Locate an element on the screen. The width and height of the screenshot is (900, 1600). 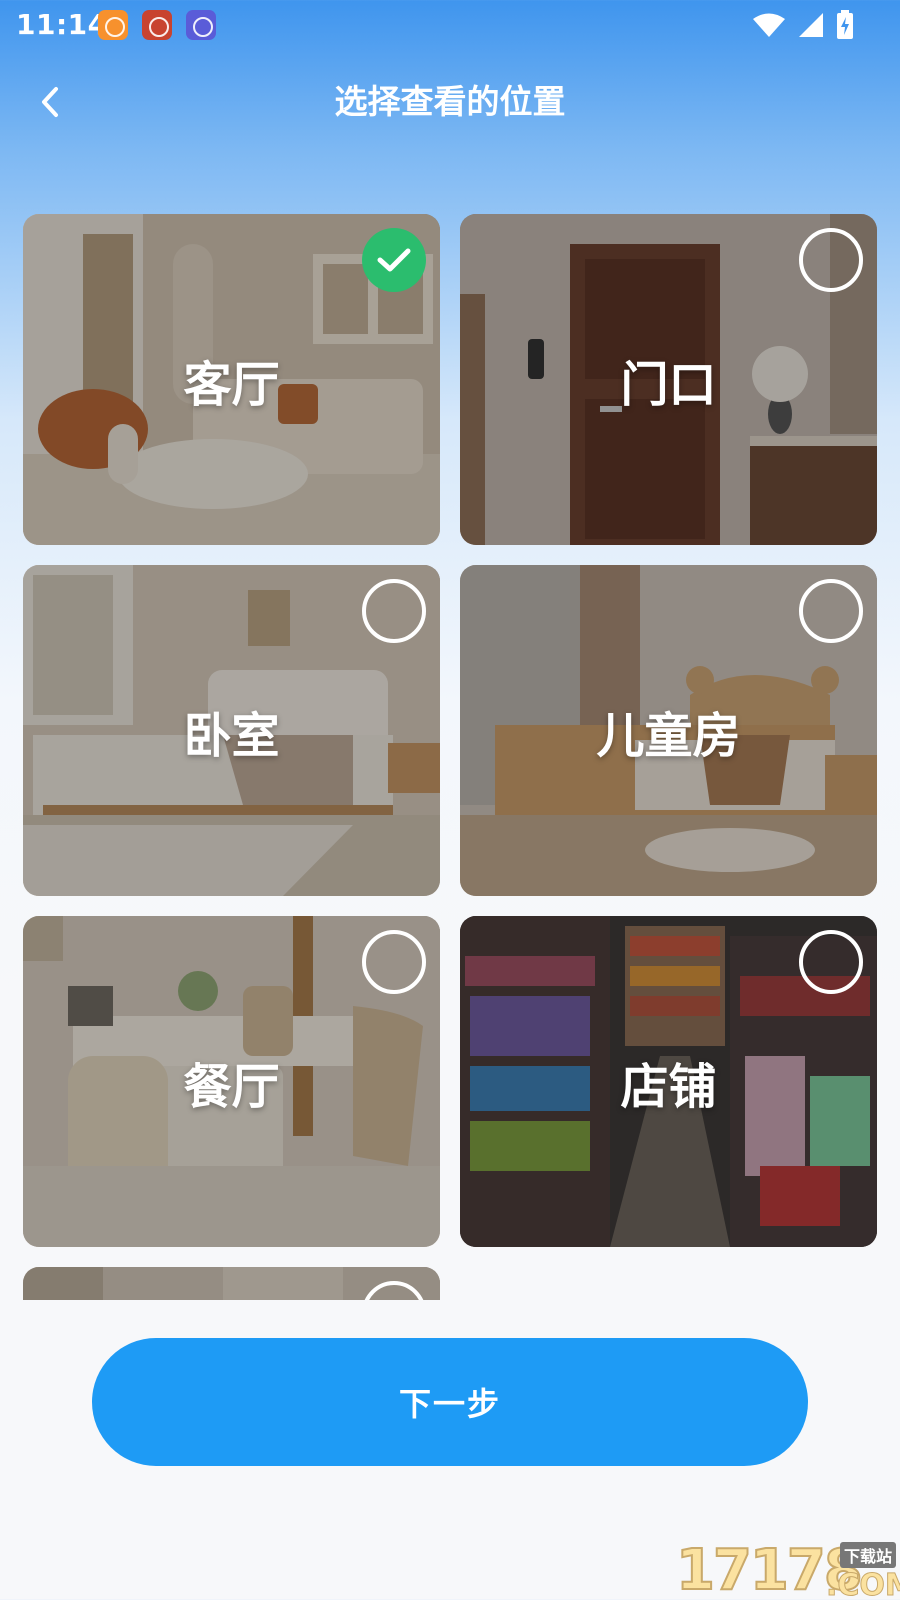
location-card-kids-room: 儿童房 is located at coordinates (668, 730).